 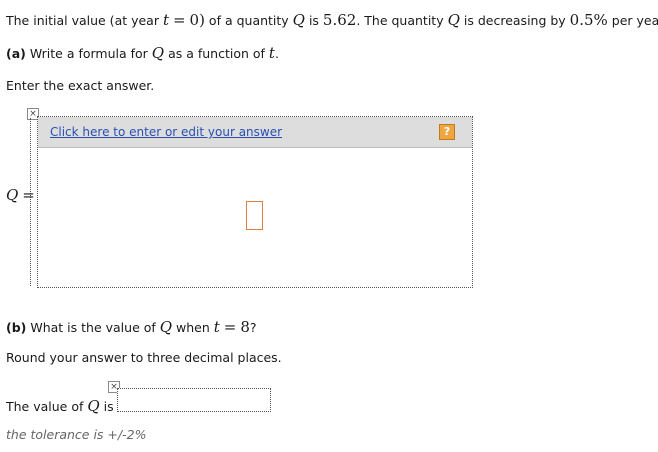 I want to click on tolerance-note: the tolerance is +/-2%, so click(x=76, y=434).